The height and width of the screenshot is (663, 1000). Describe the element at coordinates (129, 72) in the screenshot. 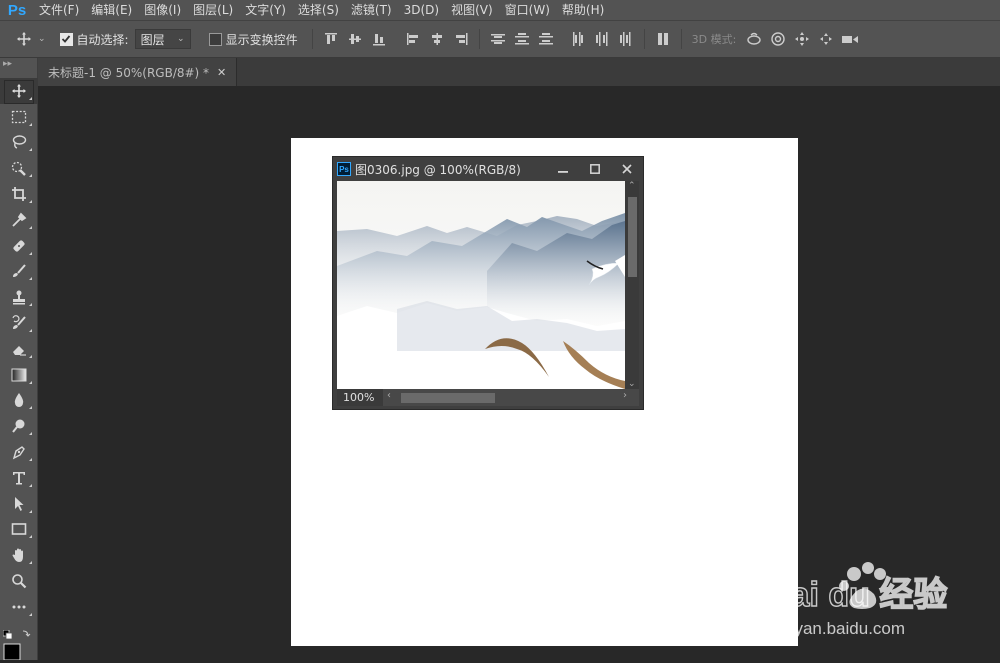

I see `document-tab-title: 未标题-1 @ 50%(RGB/8#) *` at that location.